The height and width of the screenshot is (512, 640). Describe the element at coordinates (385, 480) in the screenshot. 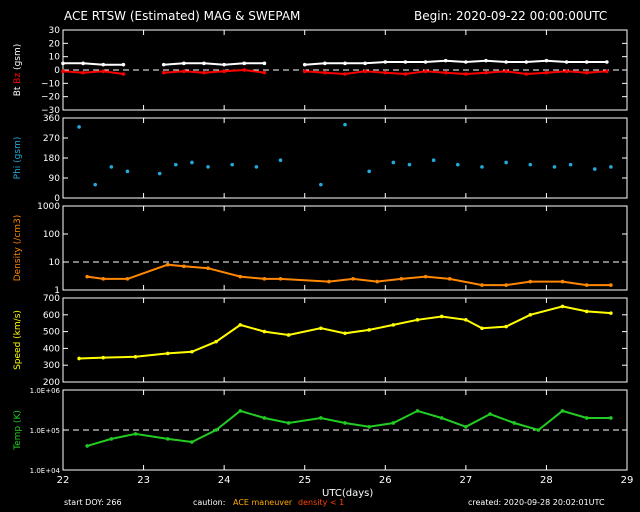

I see `x-tick-label: 26` at that location.